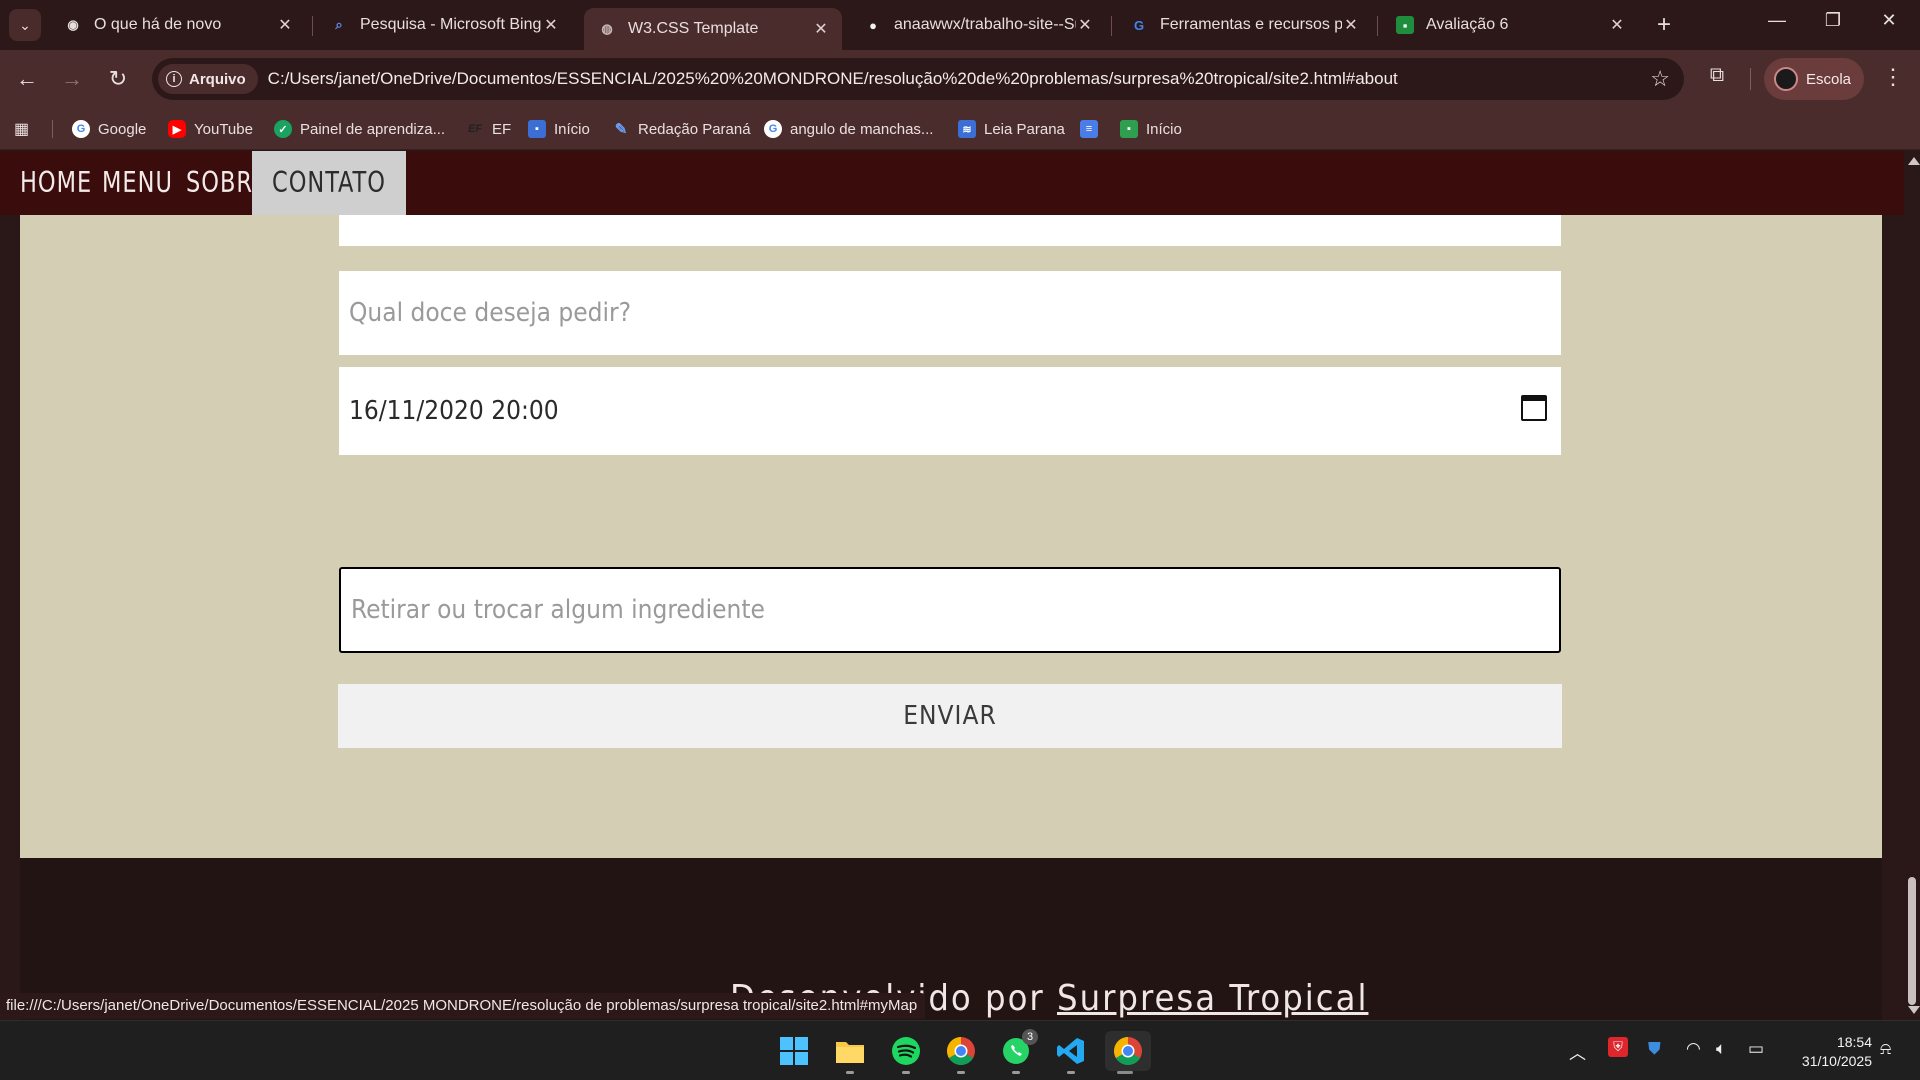 This screenshot has height=1080, width=1920. I want to click on taskbar-vscode, so click(1071, 1052).